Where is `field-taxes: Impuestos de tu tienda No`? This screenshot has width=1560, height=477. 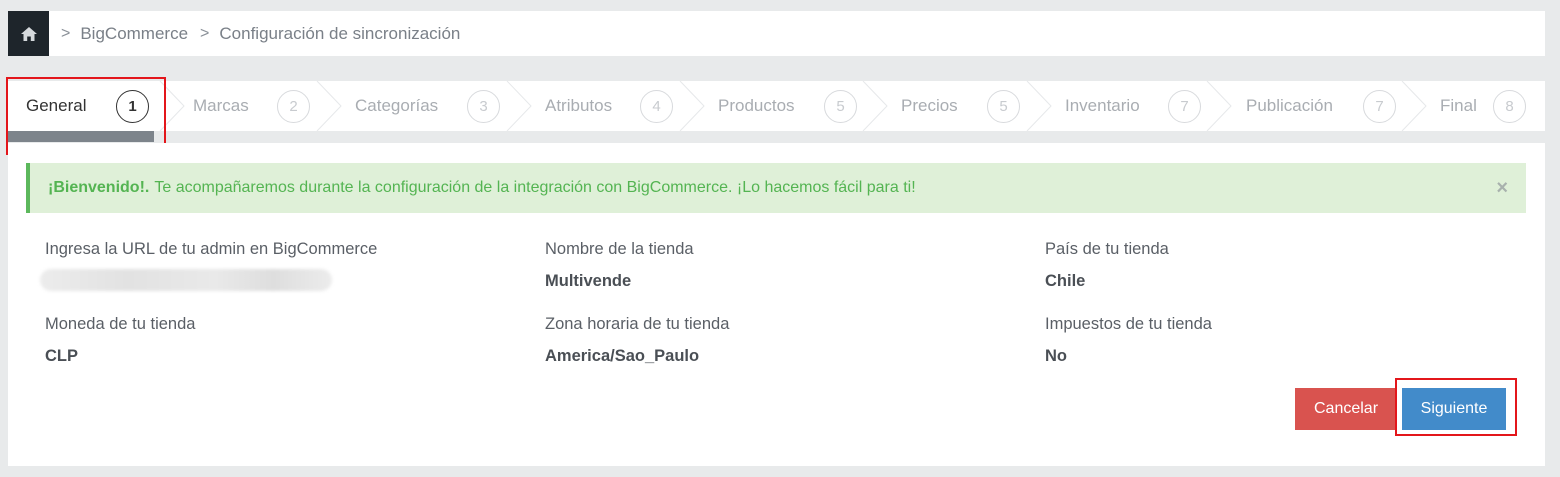
field-taxes: Impuestos de tu tienda No is located at coordinates (1128, 340).